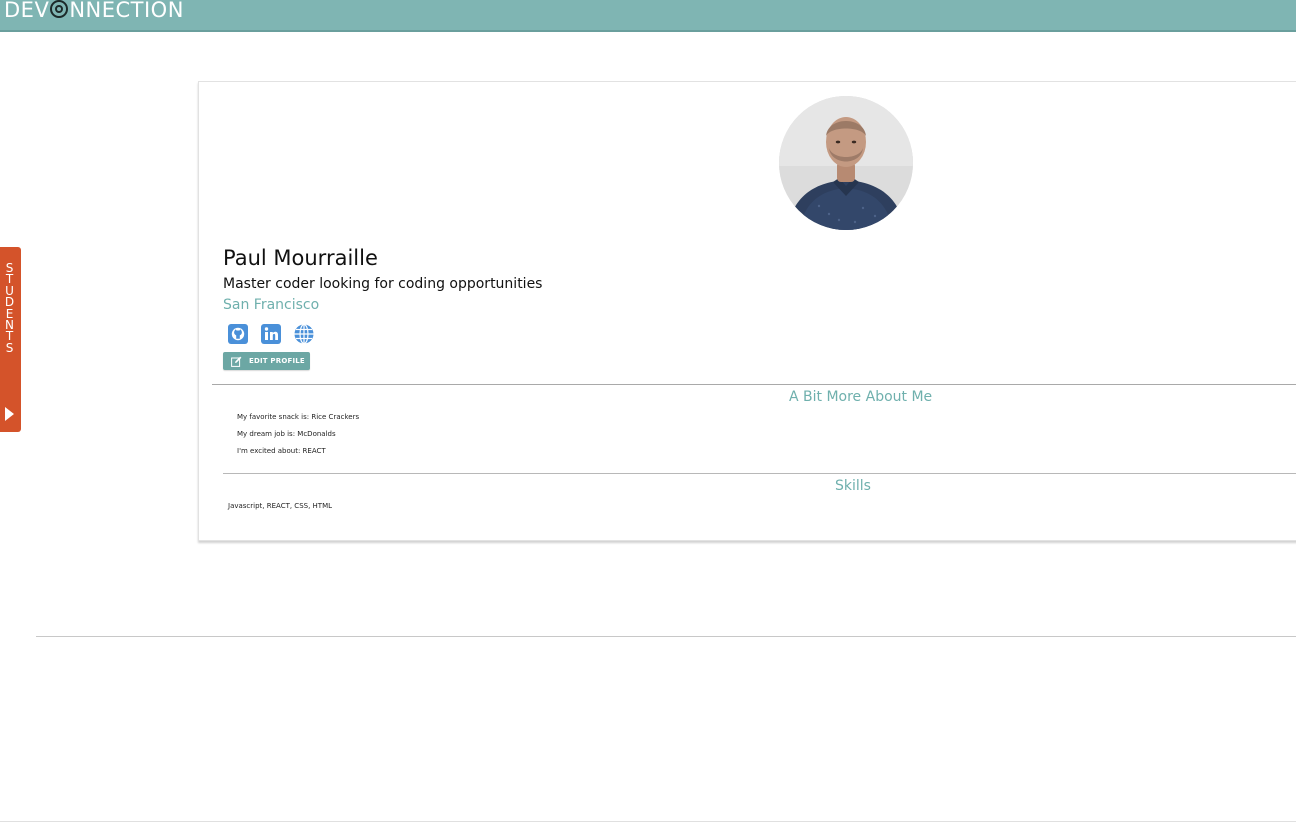  Describe the element at coordinates (286, 434) in the screenshot. I see `about-fact-dream-job: My dream job is: McDonalds` at that location.